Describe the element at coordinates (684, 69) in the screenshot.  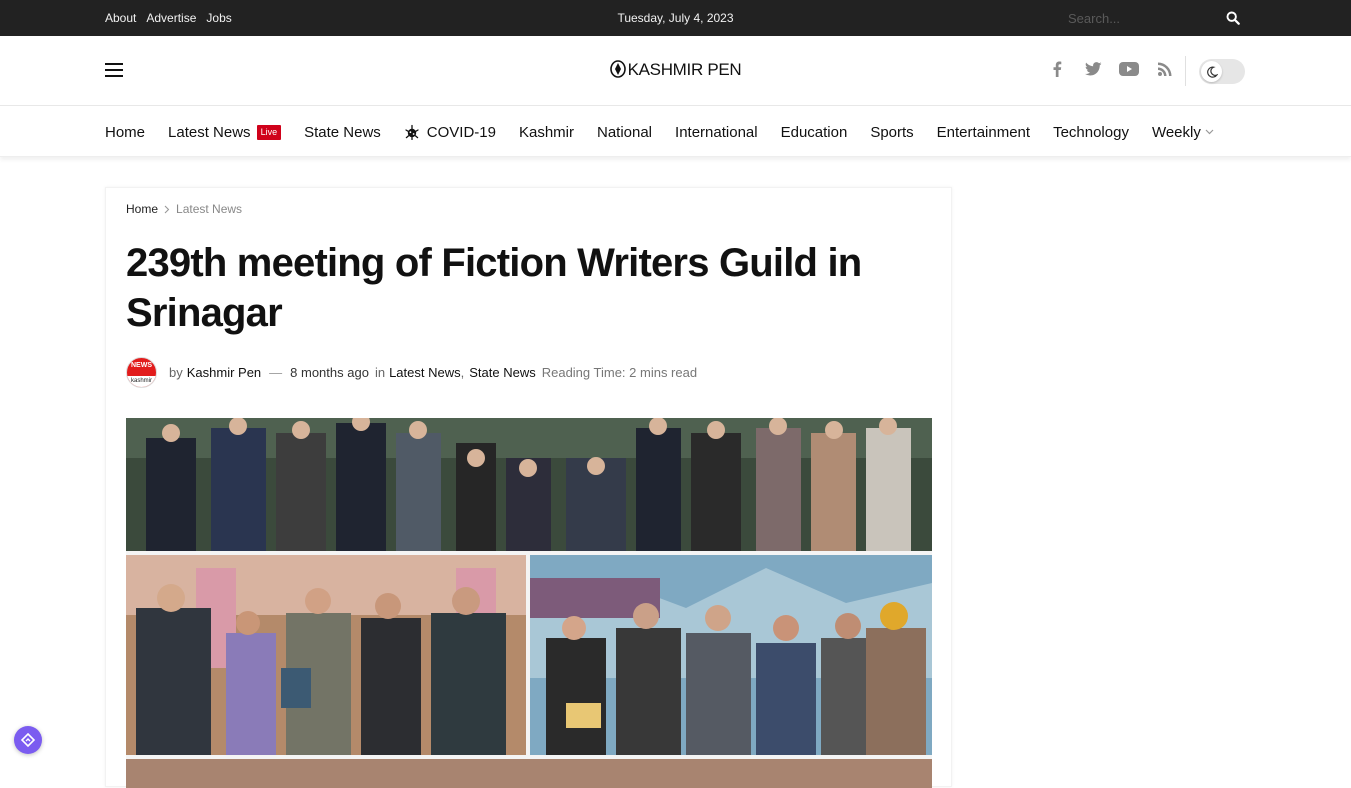
I see `logo-text: KASHMIR PEN` at that location.